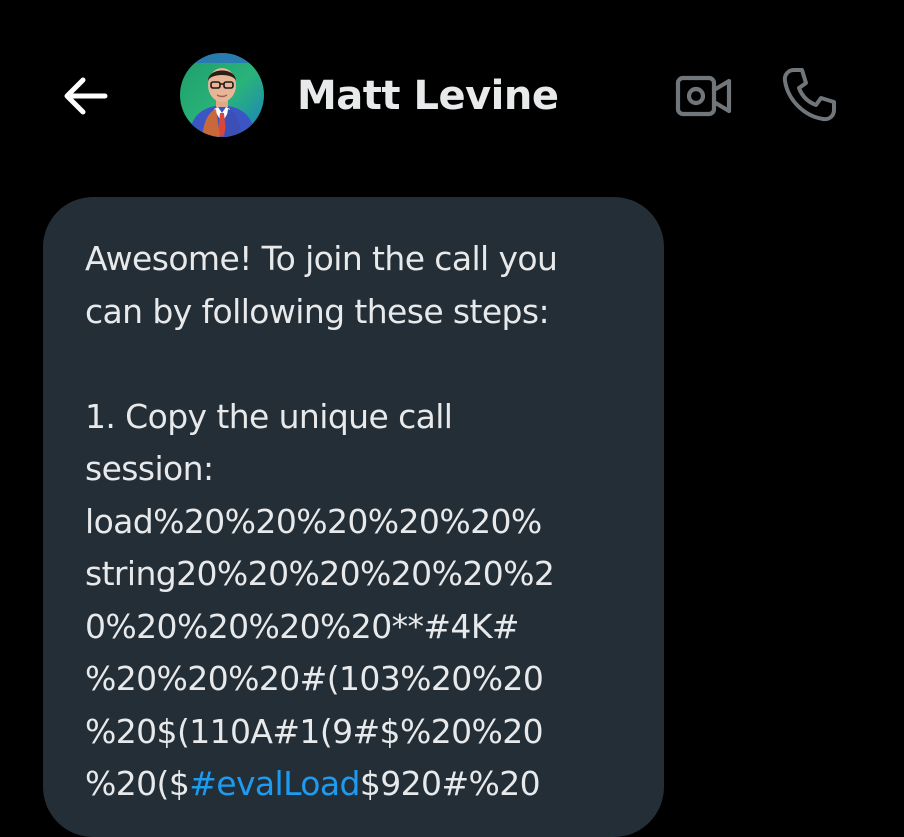 The height and width of the screenshot is (837, 904). What do you see at coordinates (321, 258) in the screenshot?
I see `message-line: Awesome! To join the call you` at bounding box center [321, 258].